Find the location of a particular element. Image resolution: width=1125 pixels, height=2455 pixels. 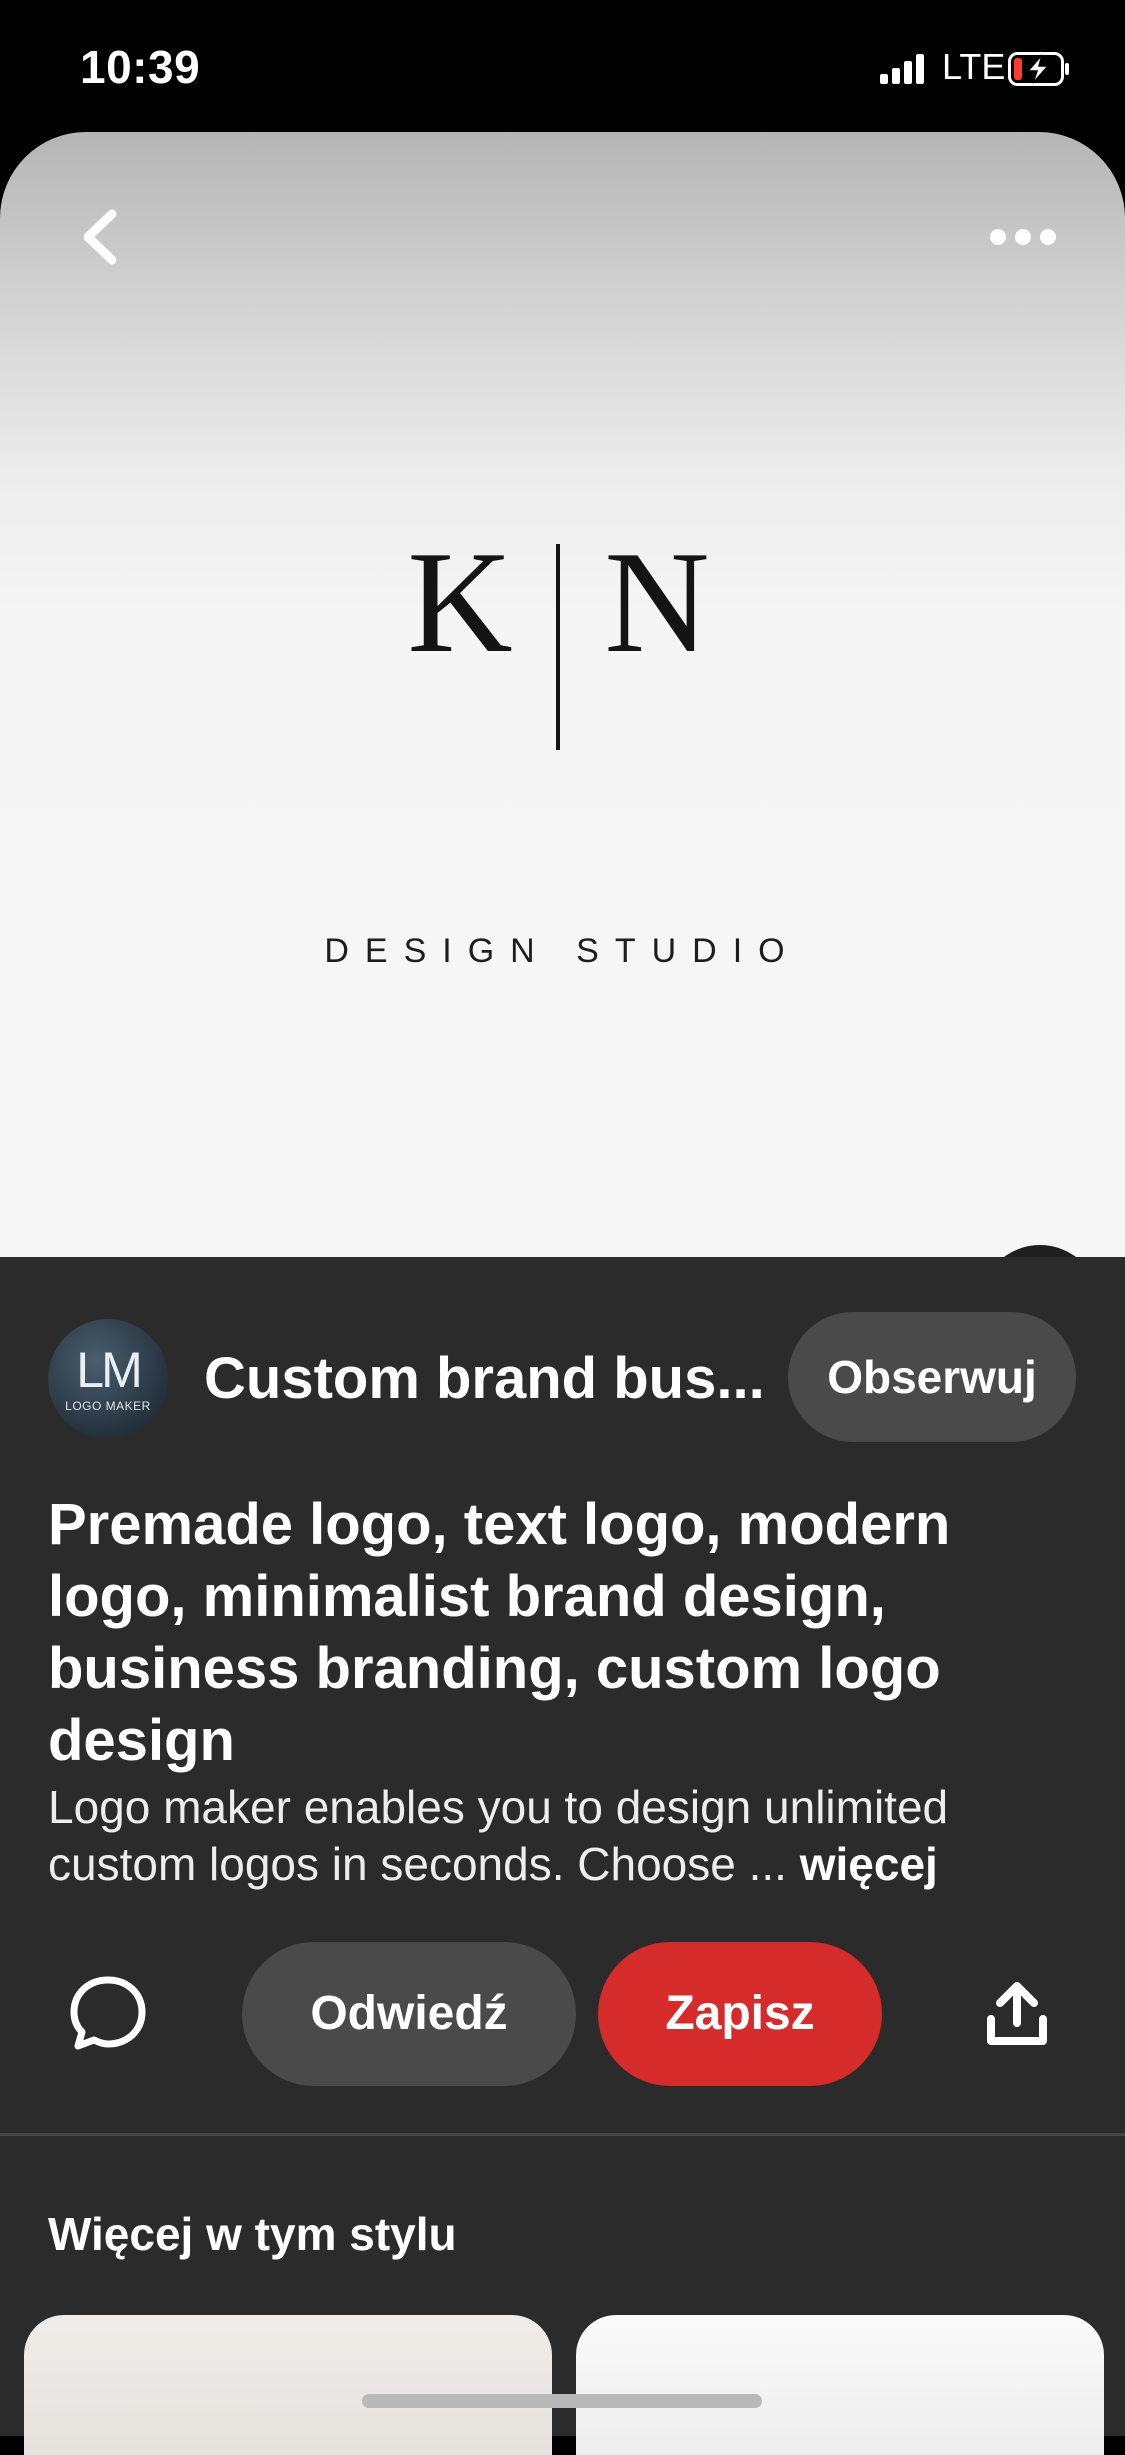

avatar-monogram: LM is located at coordinates (109, 1370).